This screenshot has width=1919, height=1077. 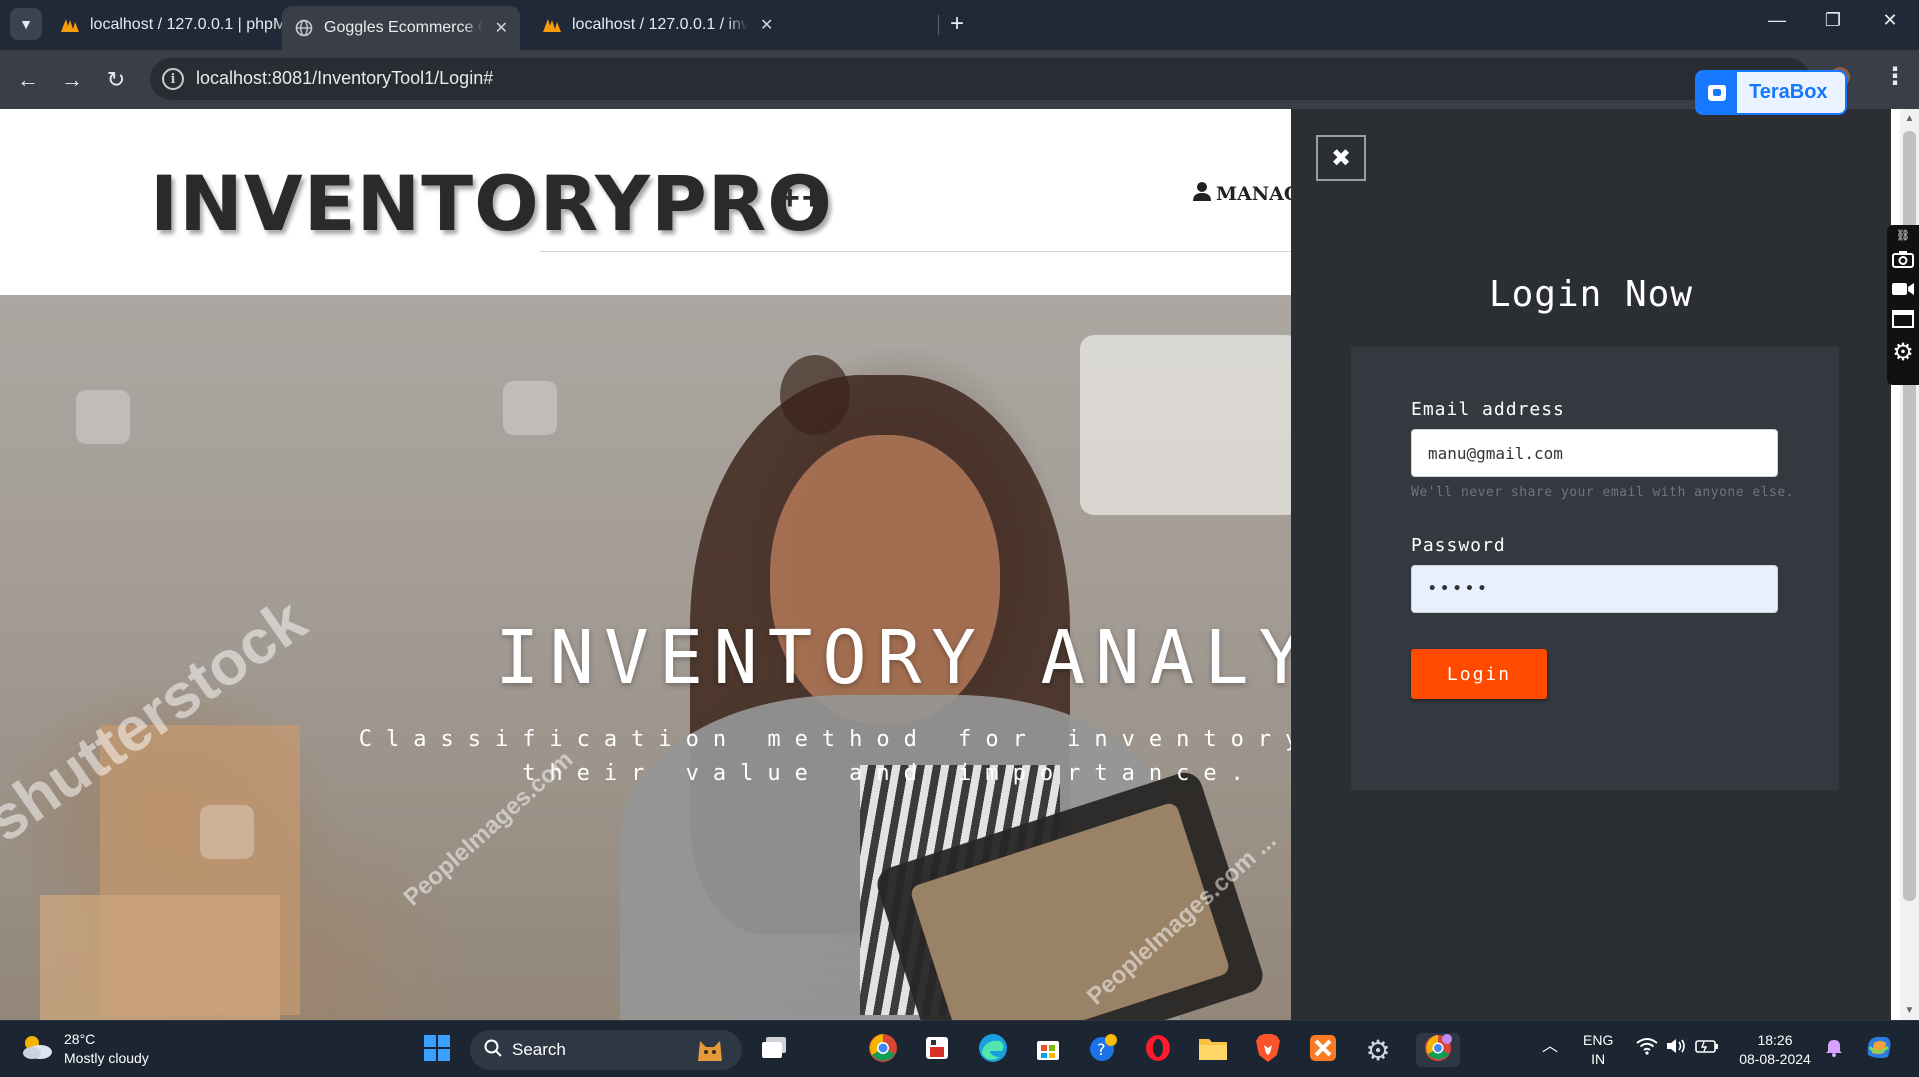 What do you see at coordinates (1834, 1049) in the screenshot?
I see `notification-bell-icon` at bounding box center [1834, 1049].